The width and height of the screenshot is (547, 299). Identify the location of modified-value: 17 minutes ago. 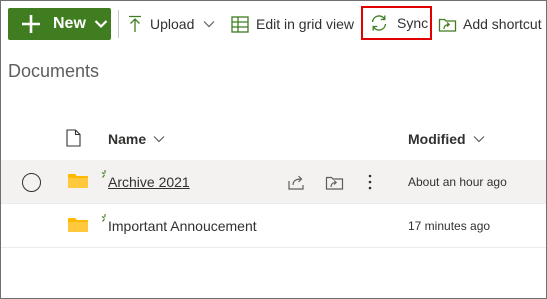
(449, 226).